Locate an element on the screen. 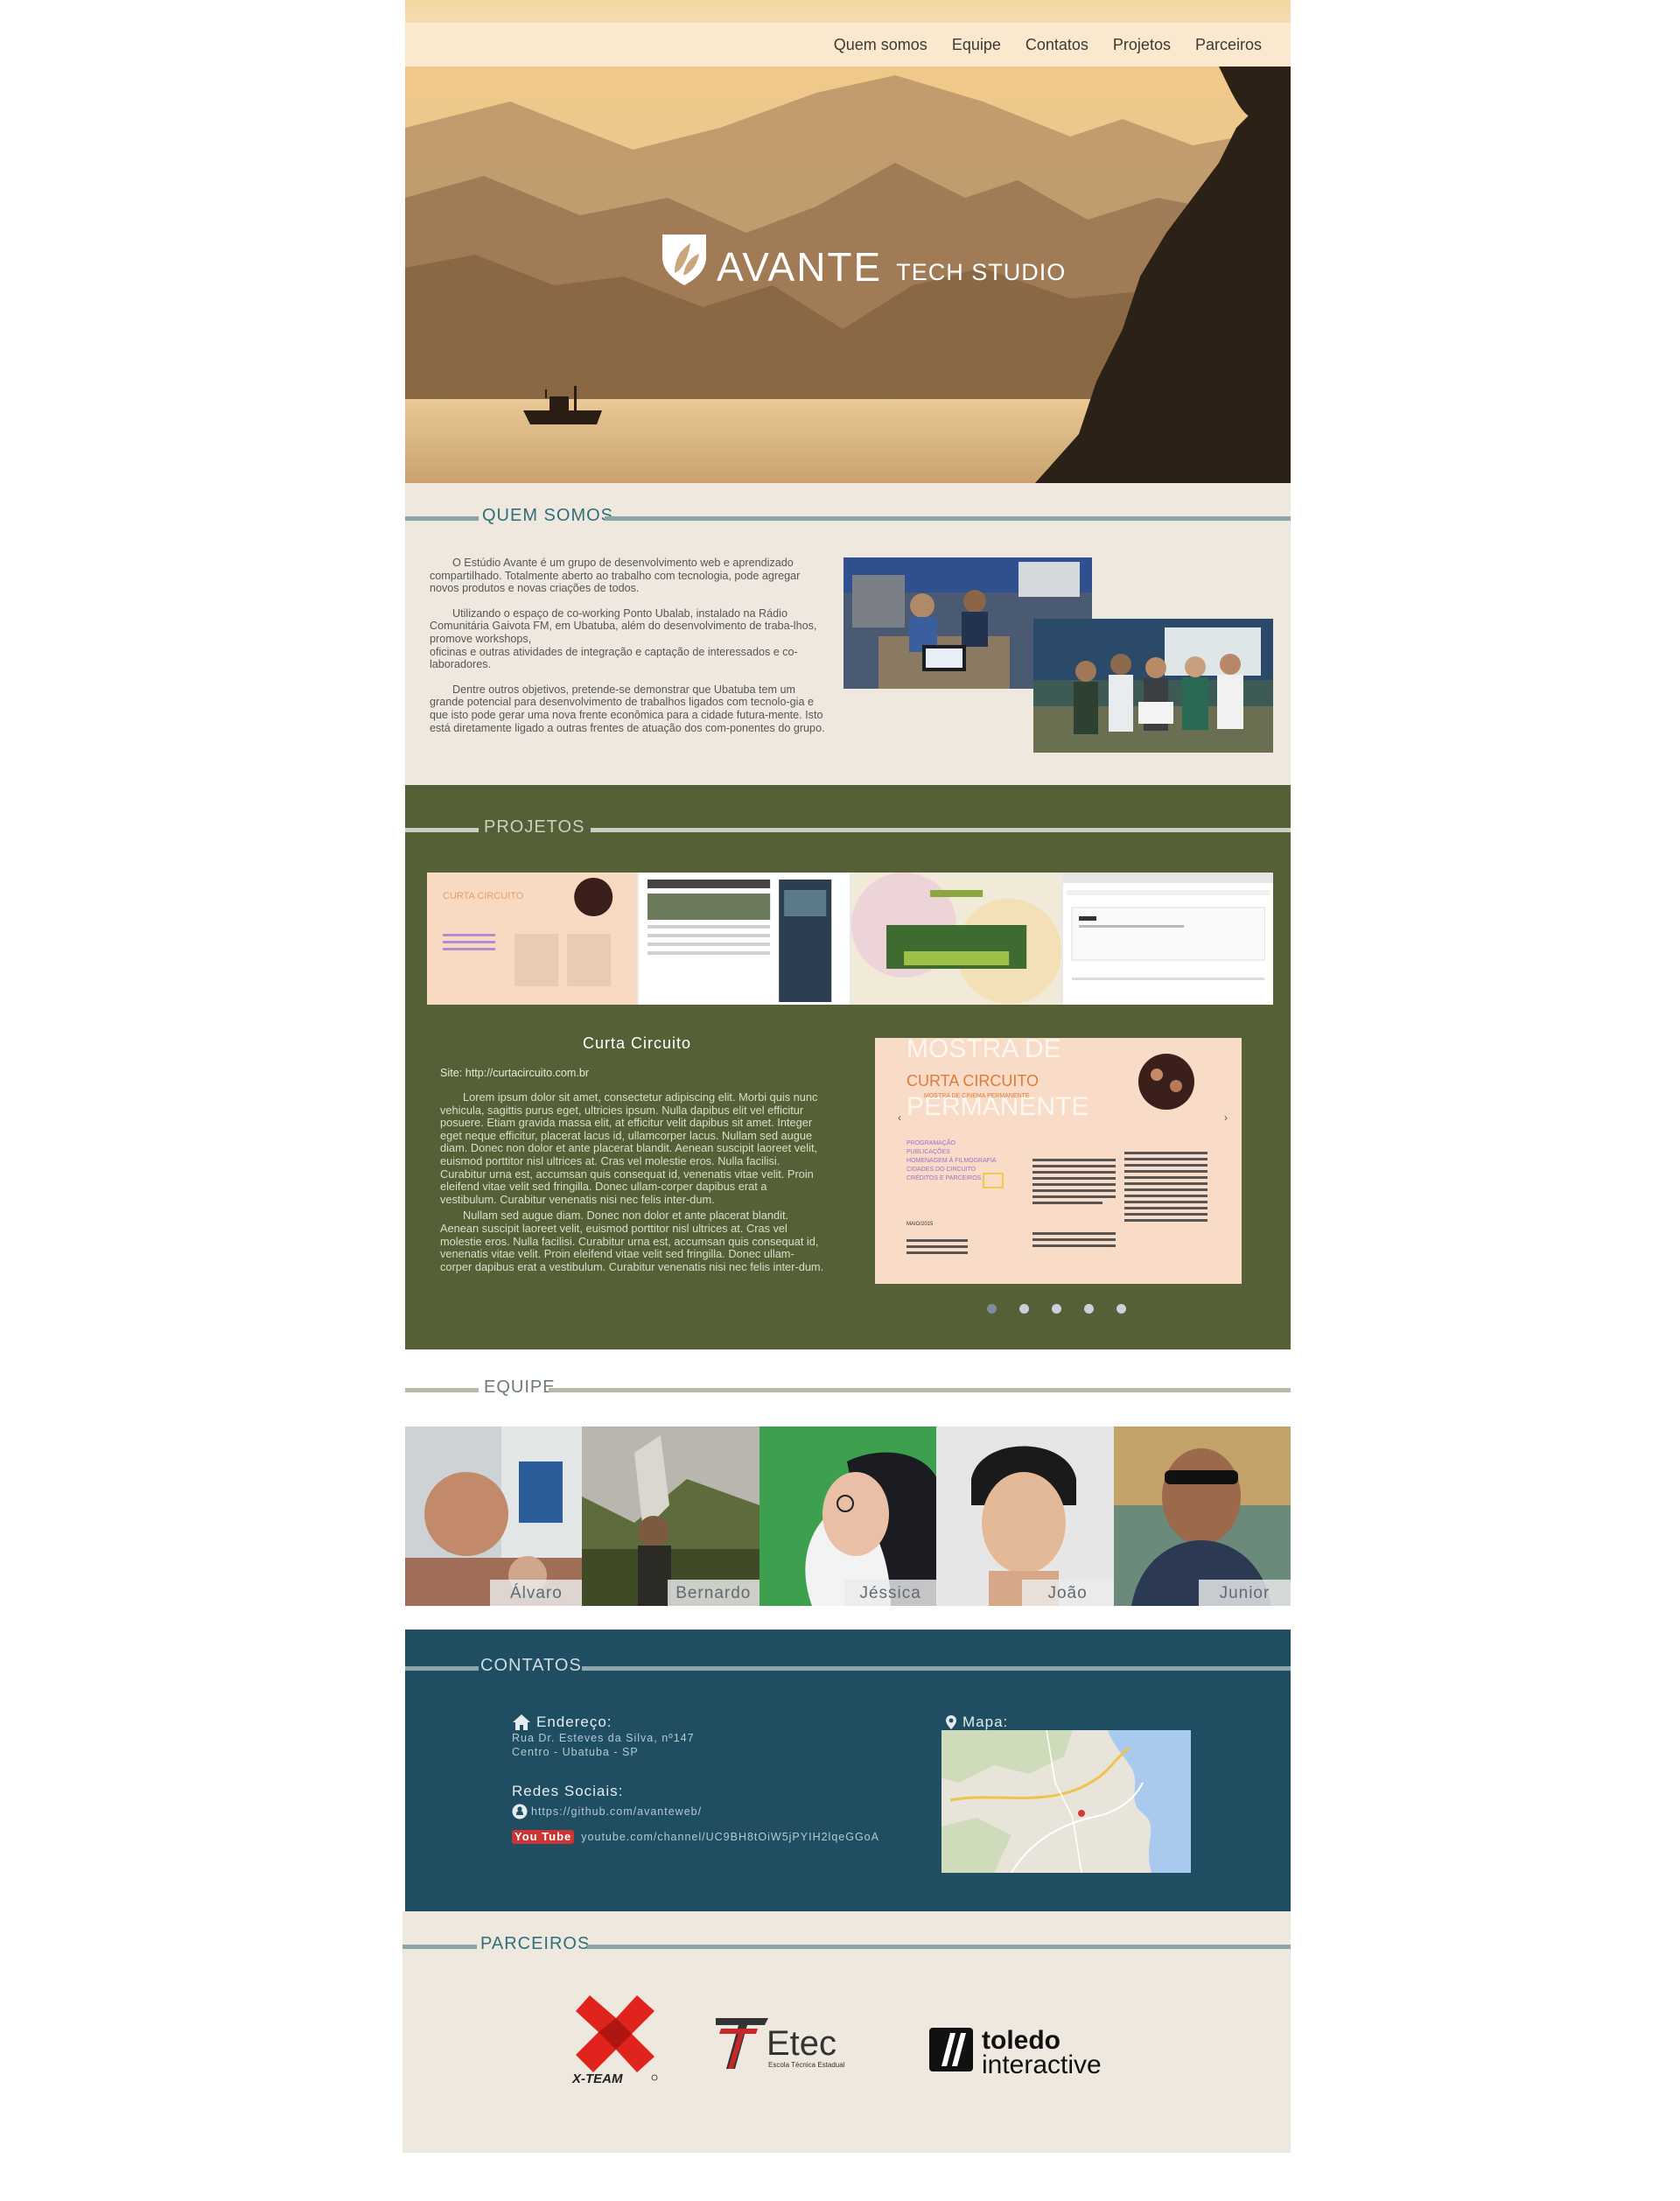 This screenshot has height=2201, width=1680. section-title: QUEM SOMOS is located at coordinates (548, 515).